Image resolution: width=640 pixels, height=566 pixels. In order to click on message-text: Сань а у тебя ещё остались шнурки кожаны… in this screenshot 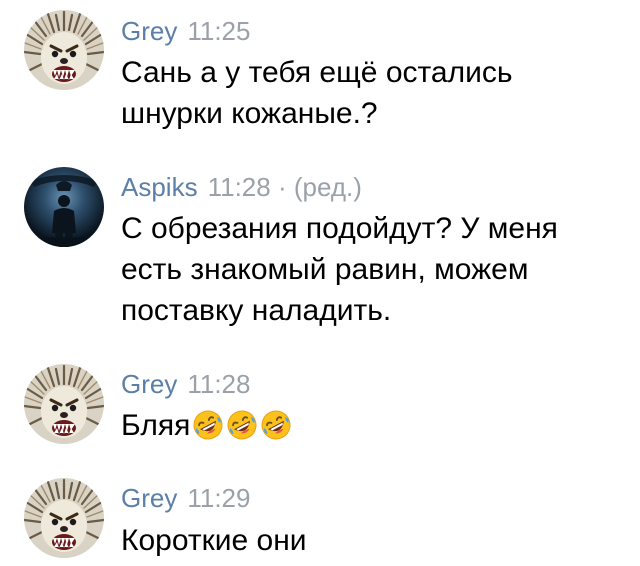, I will do `click(317, 93)`.